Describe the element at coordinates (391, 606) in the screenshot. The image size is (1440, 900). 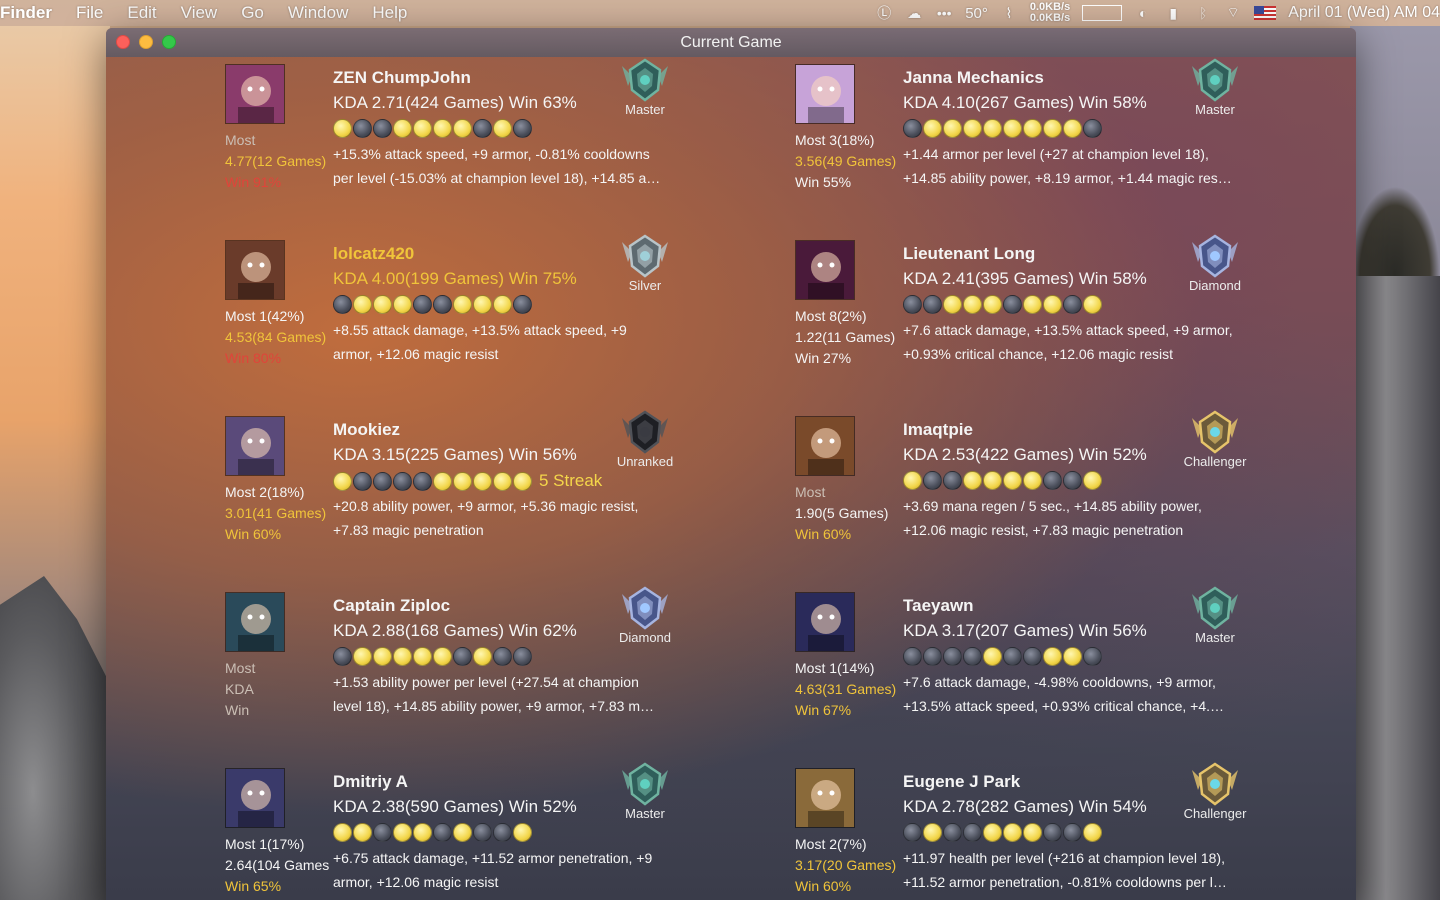
I see `summoner-name: Captain Ziploc` at that location.